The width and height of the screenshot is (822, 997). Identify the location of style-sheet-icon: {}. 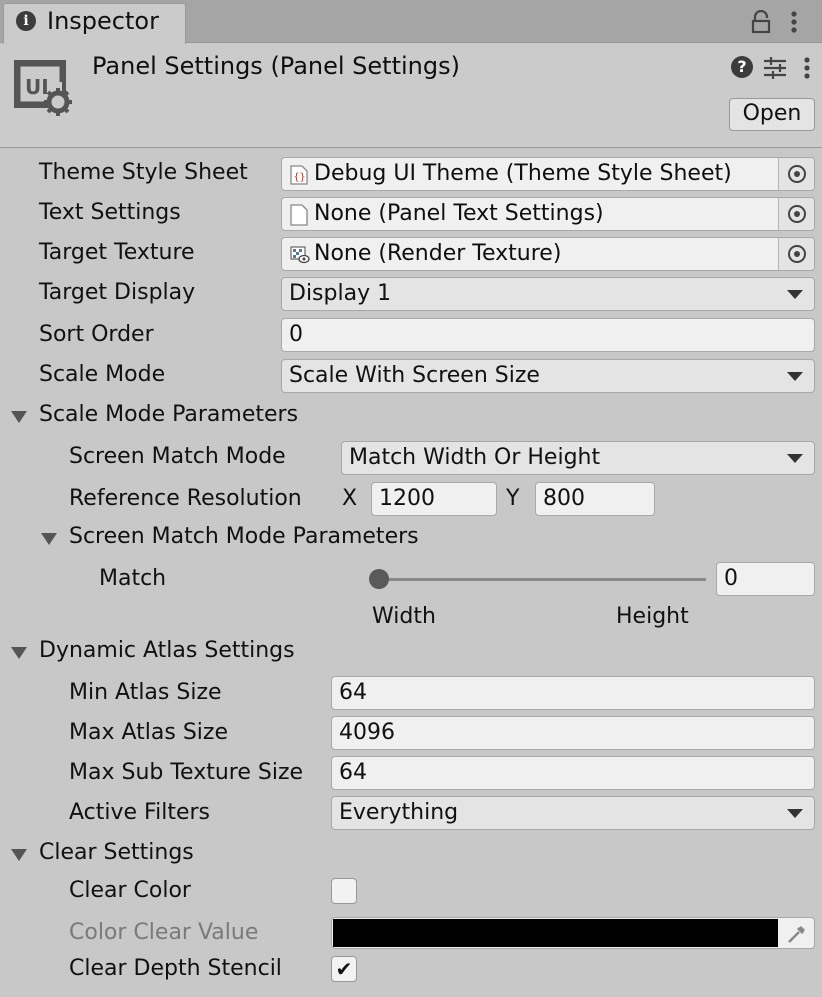
(299, 175).